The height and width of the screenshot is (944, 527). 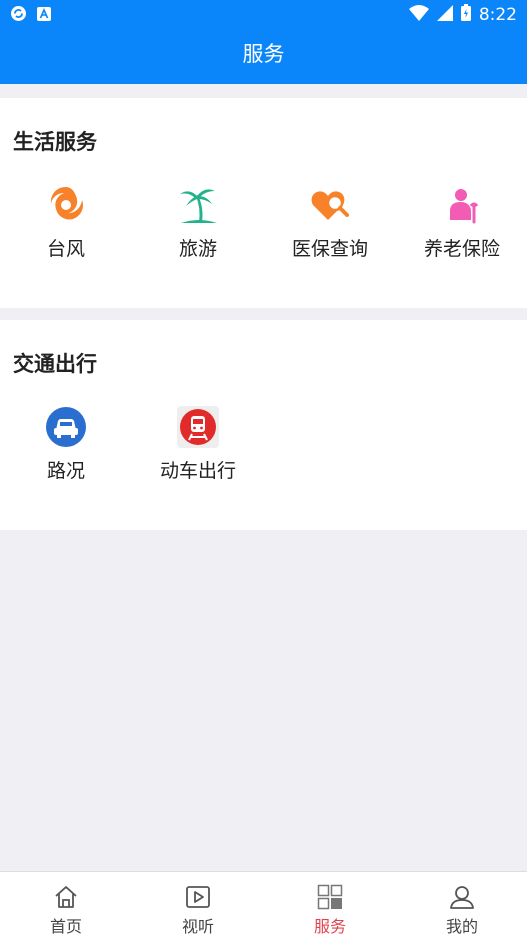 What do you see at coordinates (461, 926) in the screenshot?
I see `tab-label: 我的` at bounding box center [461, 926].